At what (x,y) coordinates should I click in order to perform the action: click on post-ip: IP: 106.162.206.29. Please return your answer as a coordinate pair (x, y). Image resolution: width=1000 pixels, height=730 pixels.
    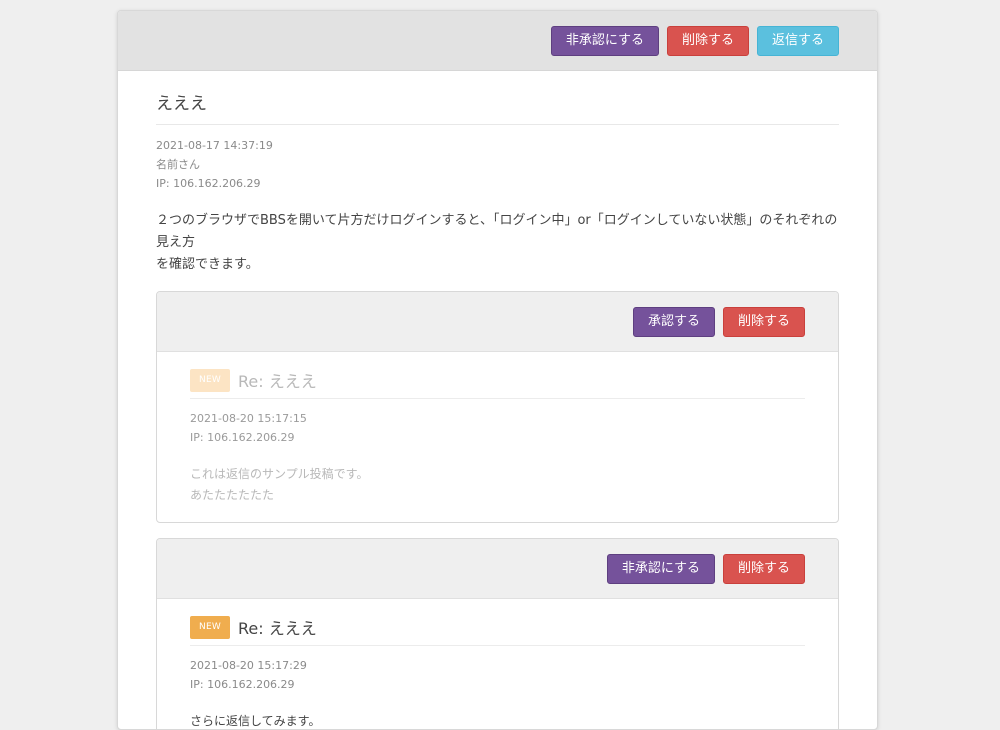
    Looking at the image, I should click on (208, 183).